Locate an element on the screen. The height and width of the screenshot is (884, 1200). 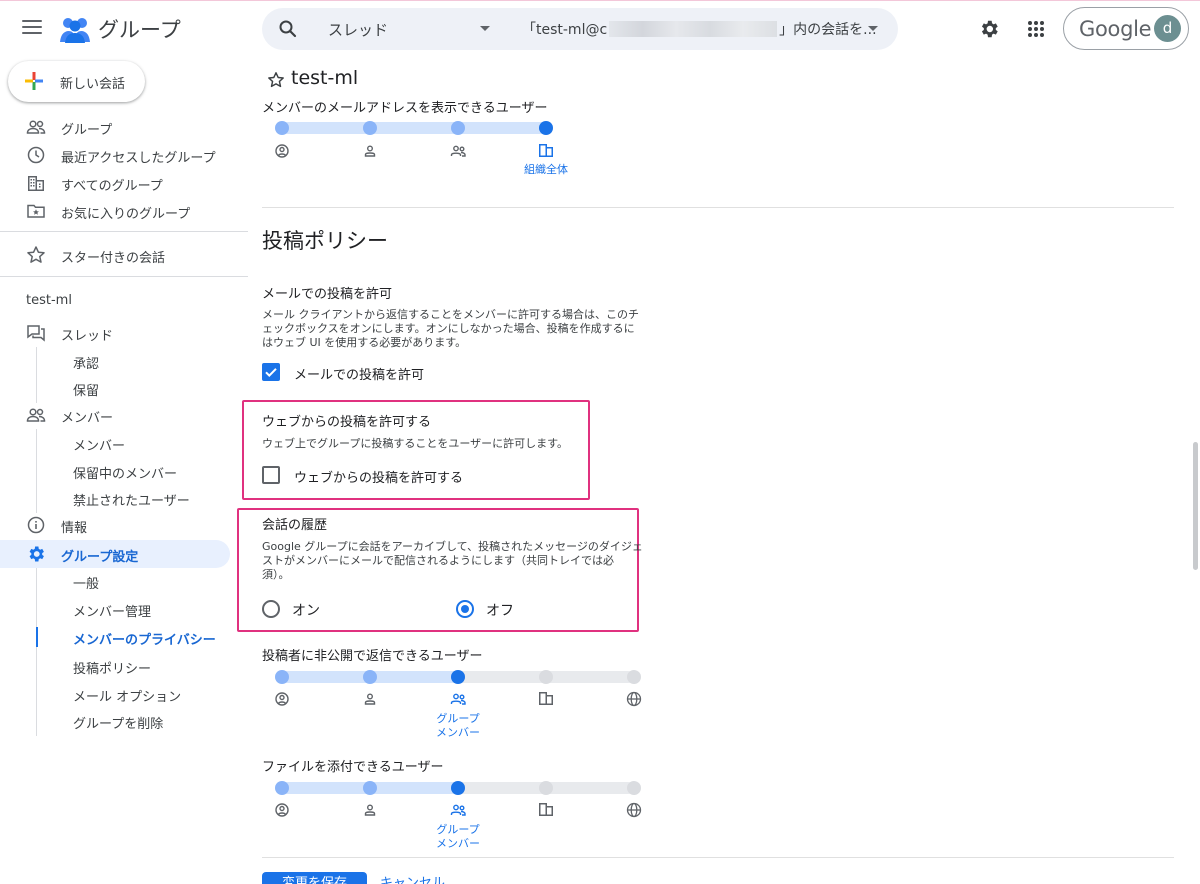
attach-files-slider: グループ メンバー is located at coordinates (462, 815).